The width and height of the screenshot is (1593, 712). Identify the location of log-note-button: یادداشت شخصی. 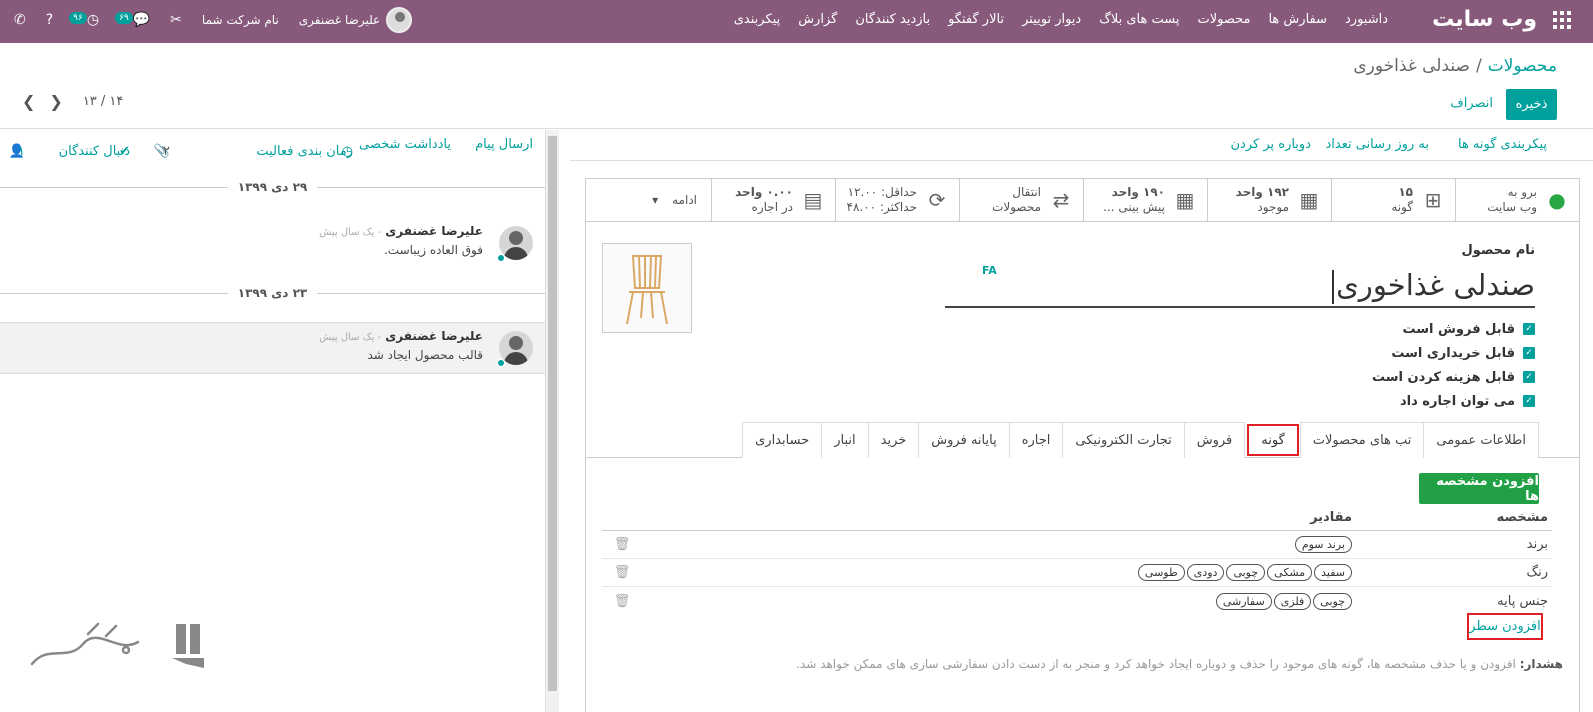
(405, 144).